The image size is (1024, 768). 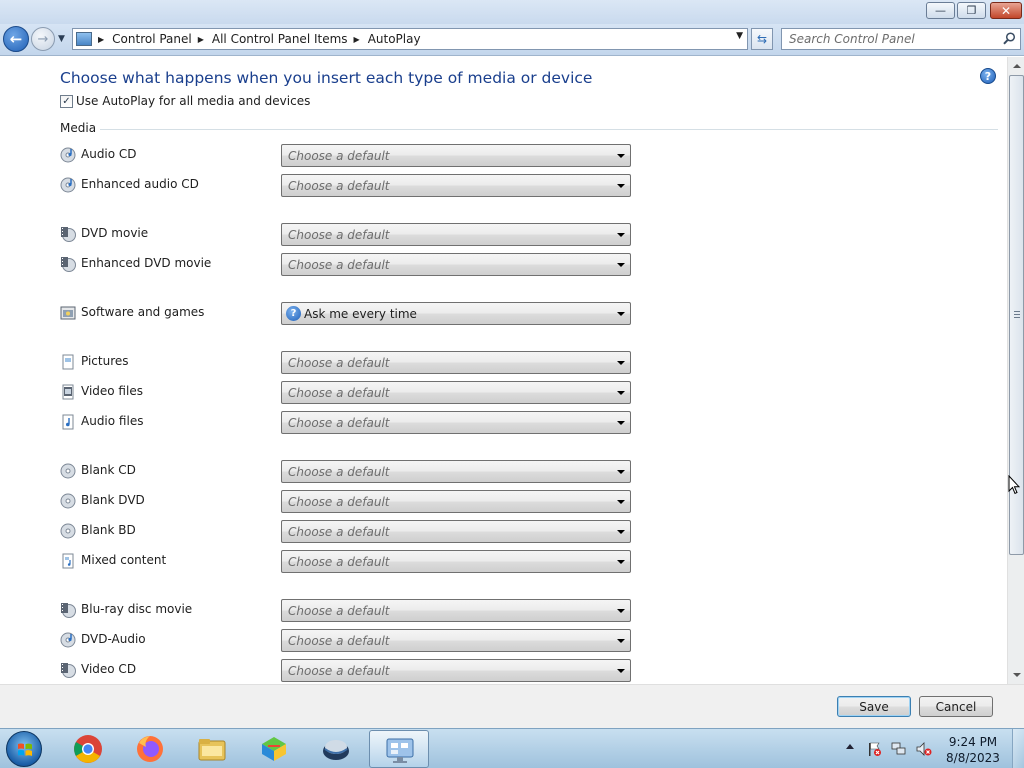 What do you see at coordinates (112, 421) in the screenshot?
I see `media-label: Audio files` at bounding box center [112, 421].